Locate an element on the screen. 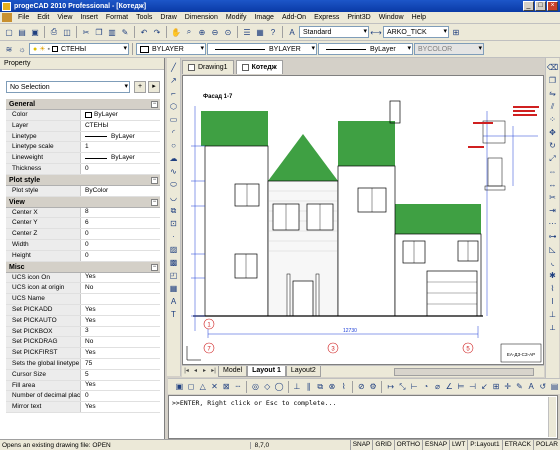 The width and height of the screenshot is (560, 450). tab-kotedzh: Котедж is located at coordinates (259, 67).